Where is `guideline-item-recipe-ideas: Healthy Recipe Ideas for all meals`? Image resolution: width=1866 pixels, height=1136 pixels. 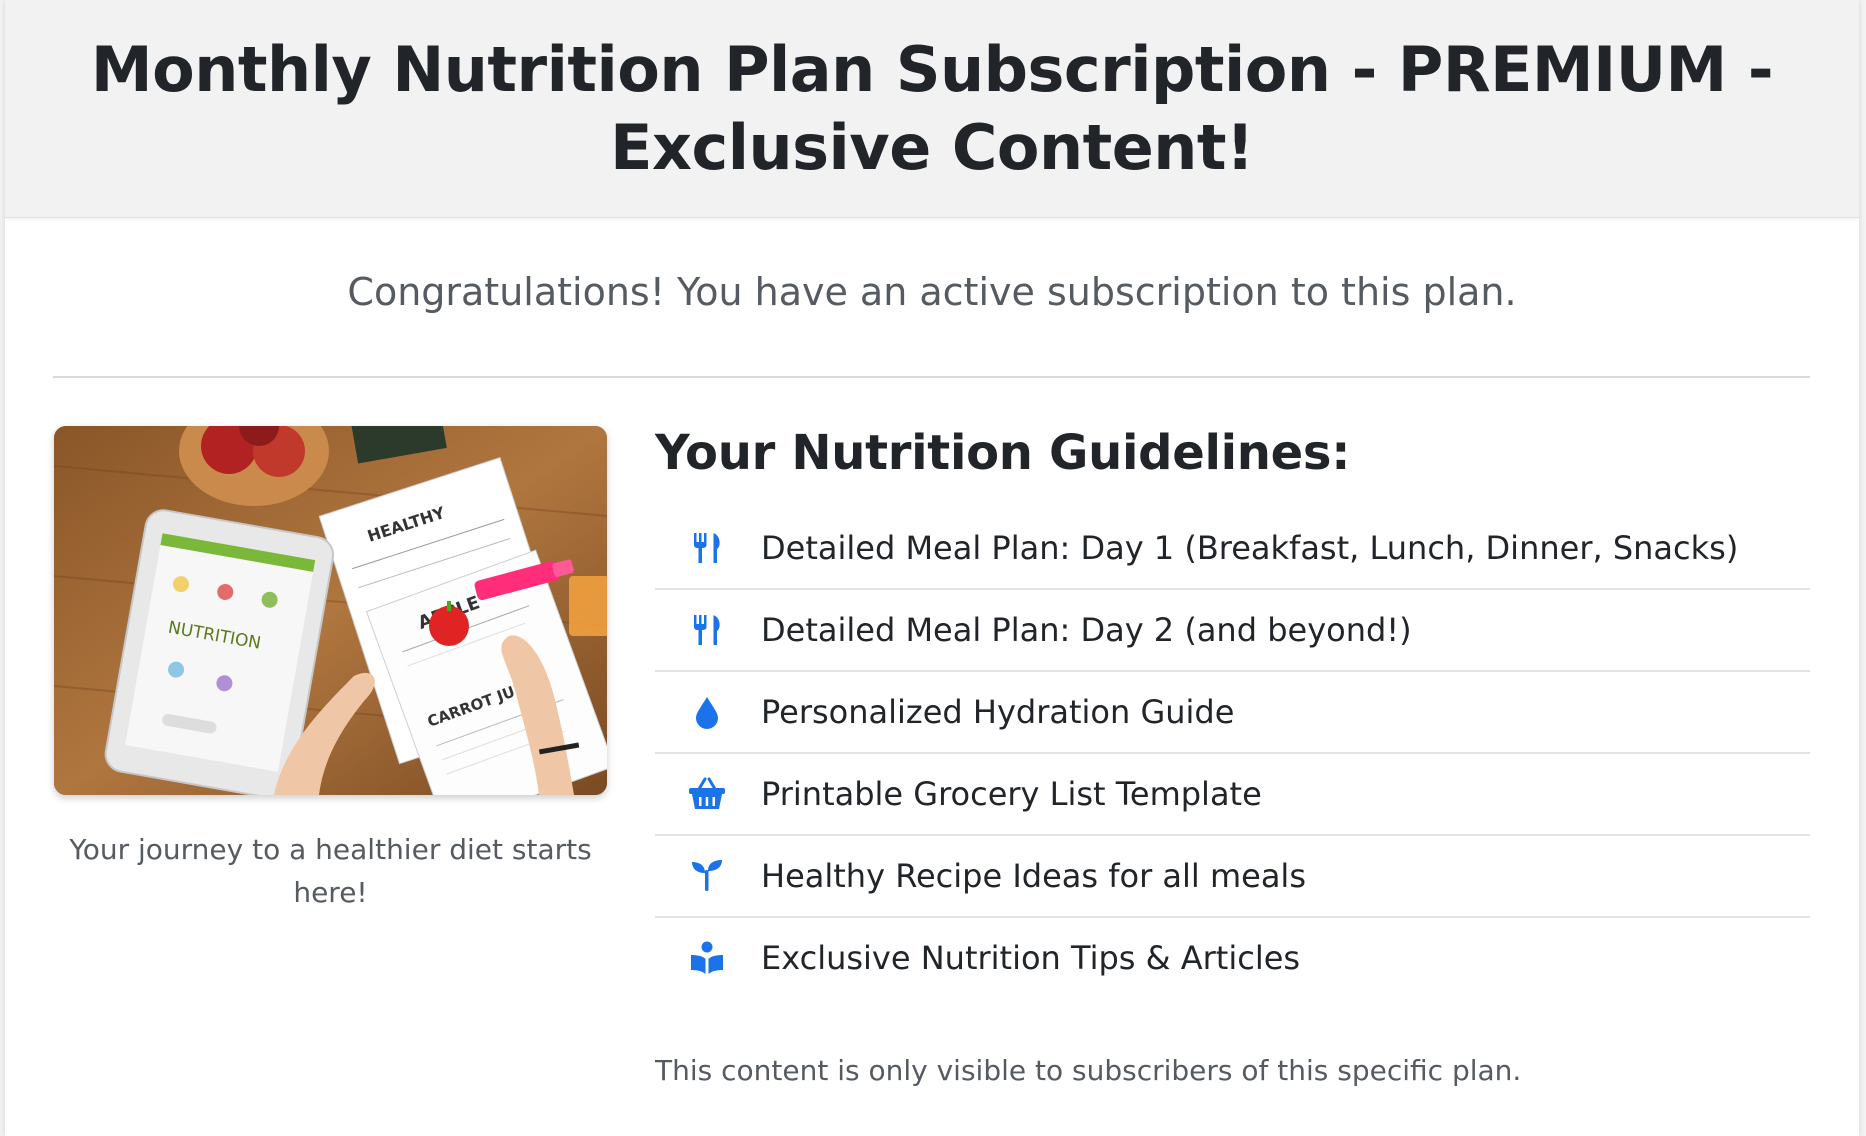
guideline-item-recipe-ideas: Healthy Recipe Ideas for all meals is located at coordinates (1232, 877).